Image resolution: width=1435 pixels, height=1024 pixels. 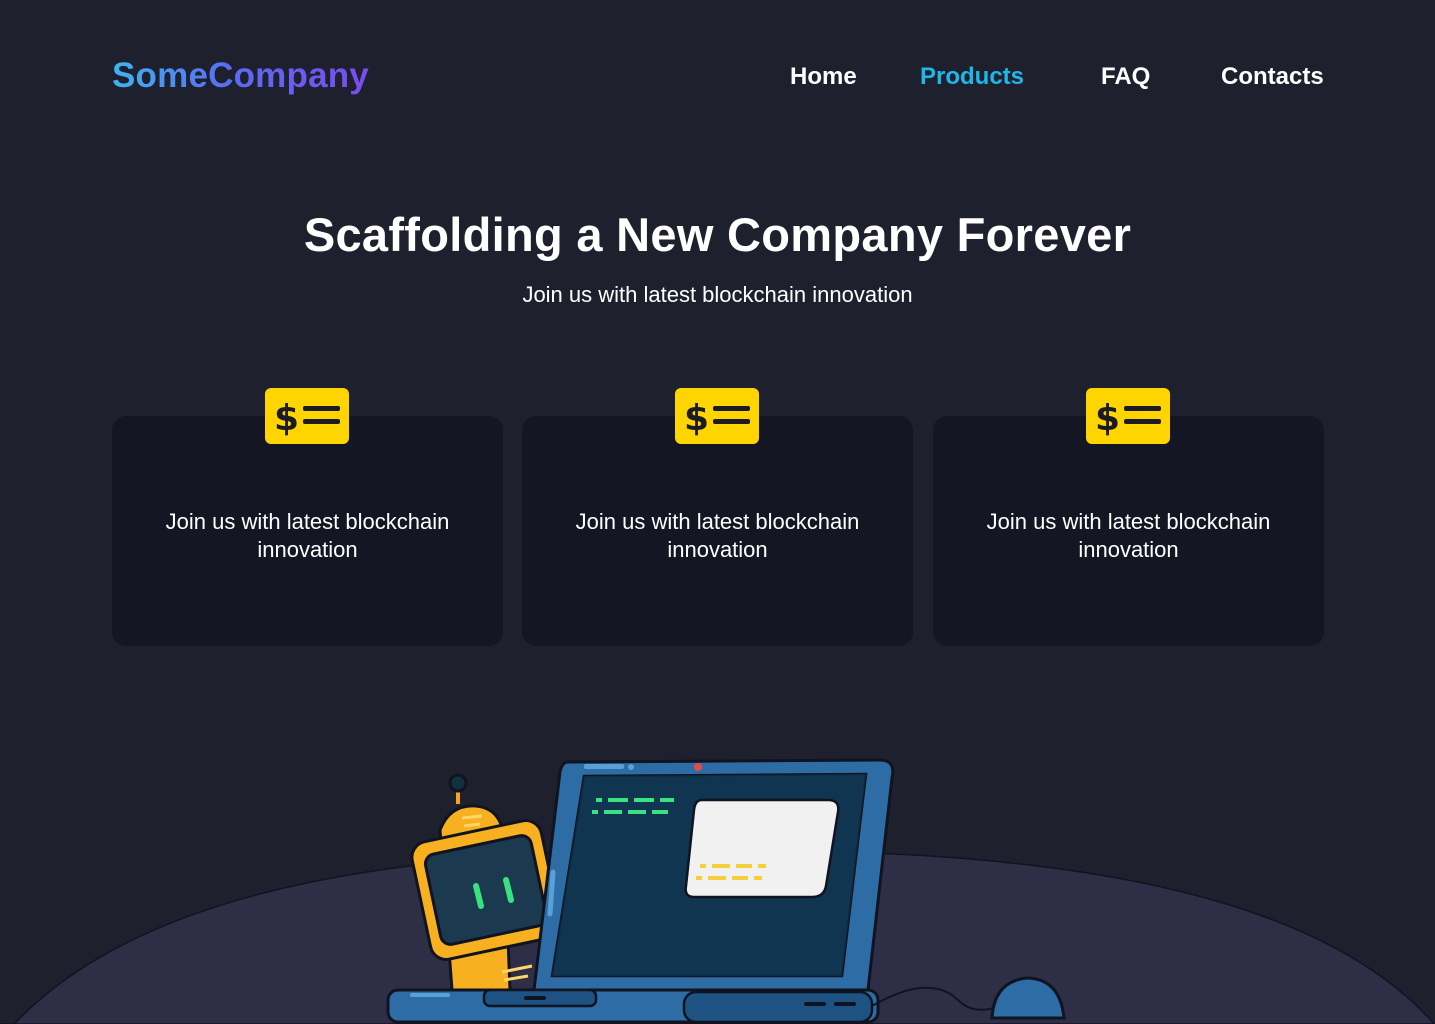 What do you see at coordinates (240, 76) in the screenshot?
I see `brand-logo: SomeCompany` at bounding box center [240, 76].